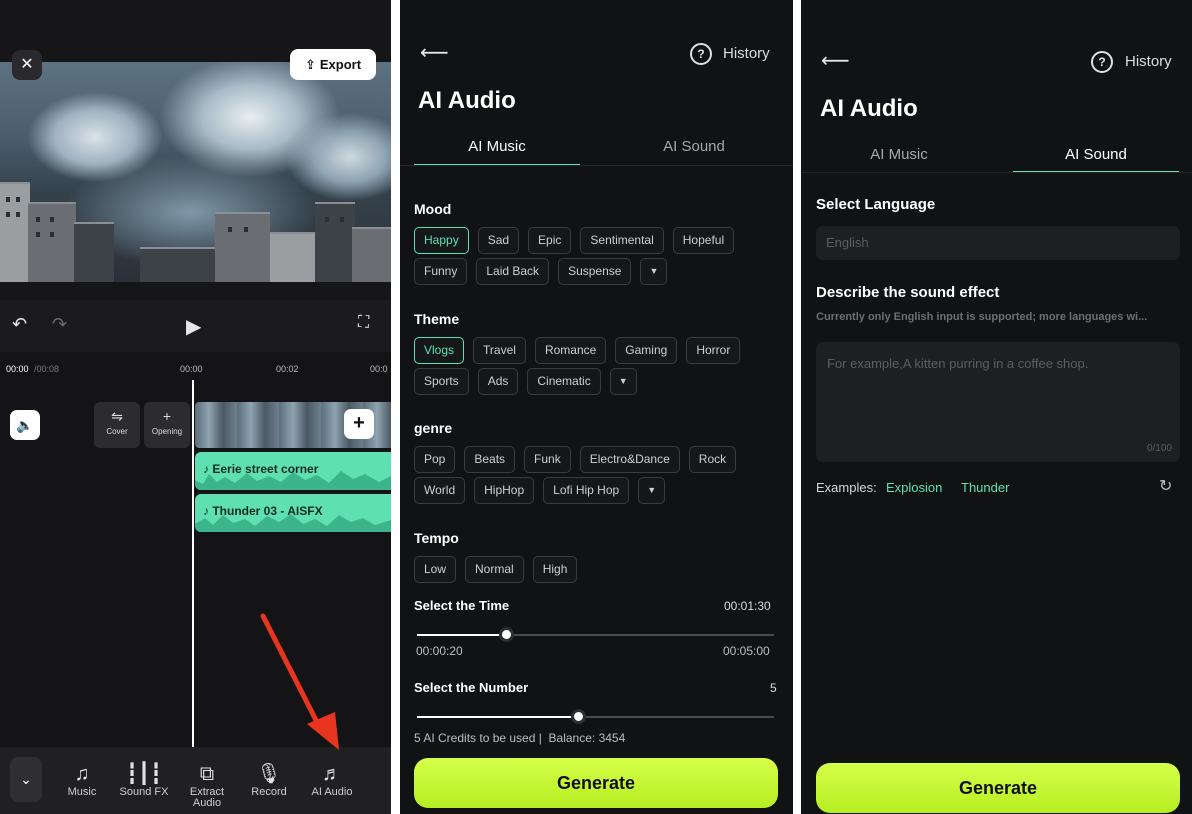  Describe the element at coordinates (207, 774) in the screenshot. I see `extract-audio-icon: ⧉` at that location.